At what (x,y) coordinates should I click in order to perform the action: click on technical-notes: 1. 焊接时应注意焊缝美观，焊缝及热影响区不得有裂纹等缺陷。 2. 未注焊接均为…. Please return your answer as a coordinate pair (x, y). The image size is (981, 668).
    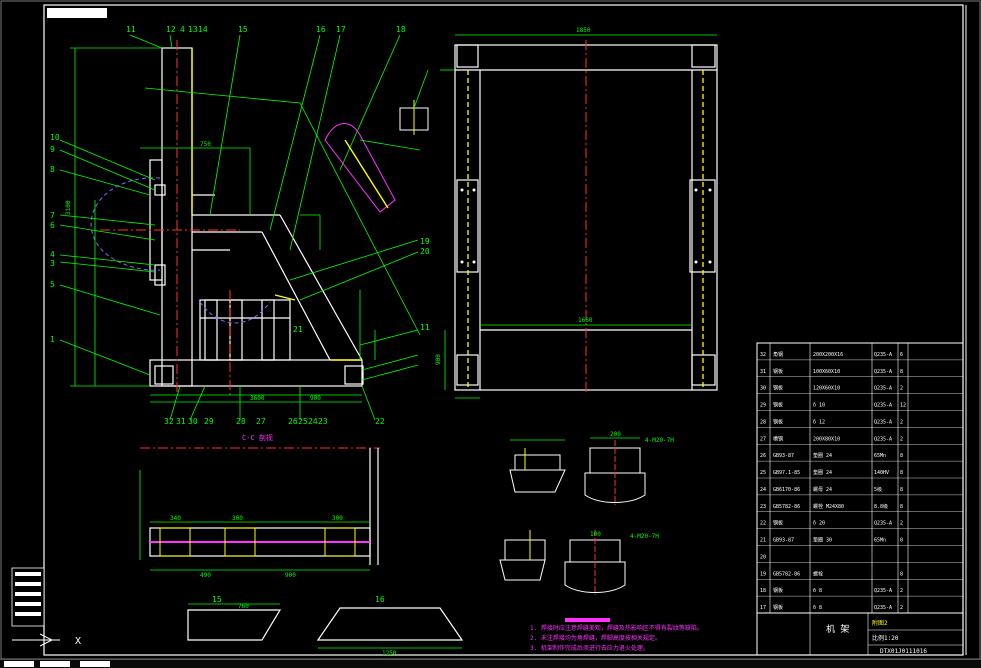
    Looking at the image, I should click on (616, 635).